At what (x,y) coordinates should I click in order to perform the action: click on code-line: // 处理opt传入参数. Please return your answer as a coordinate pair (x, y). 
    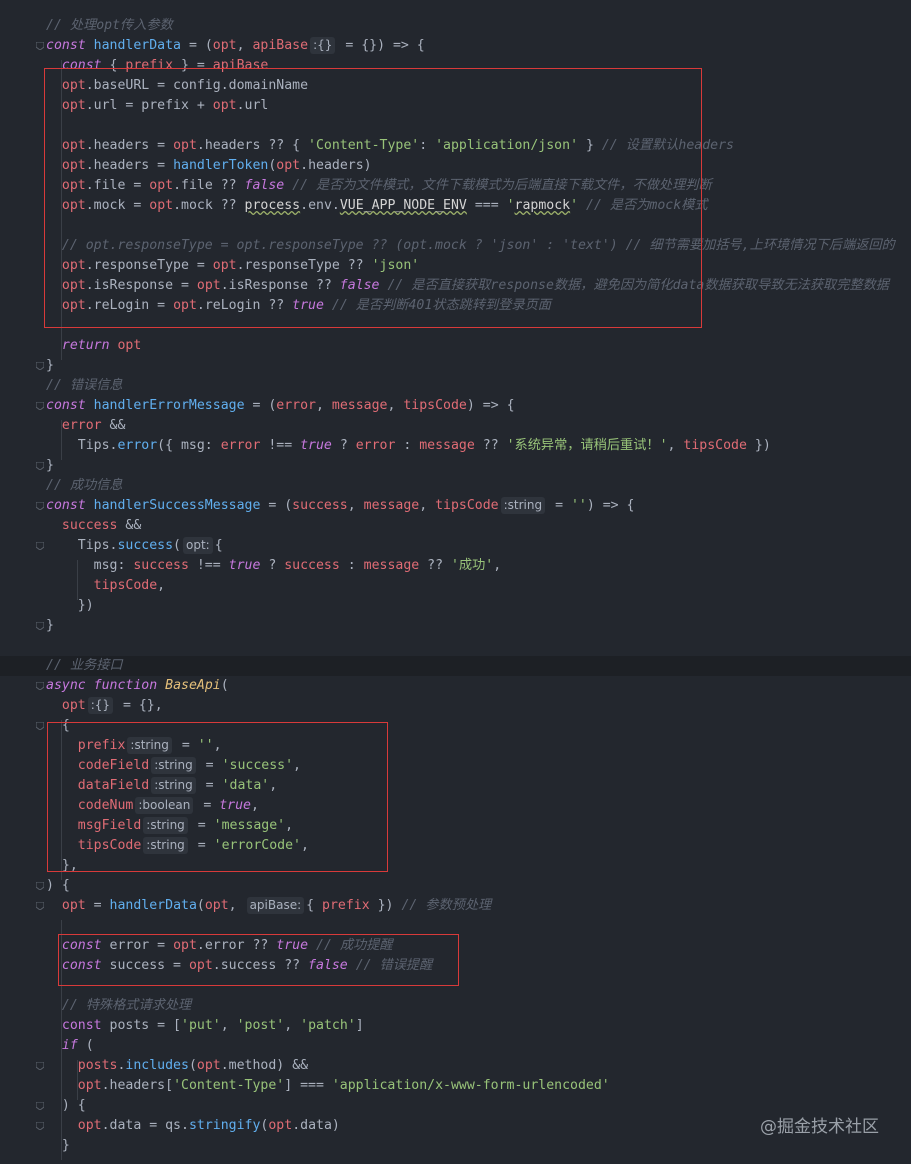
    Looking at the image, I should click on (109, 26).